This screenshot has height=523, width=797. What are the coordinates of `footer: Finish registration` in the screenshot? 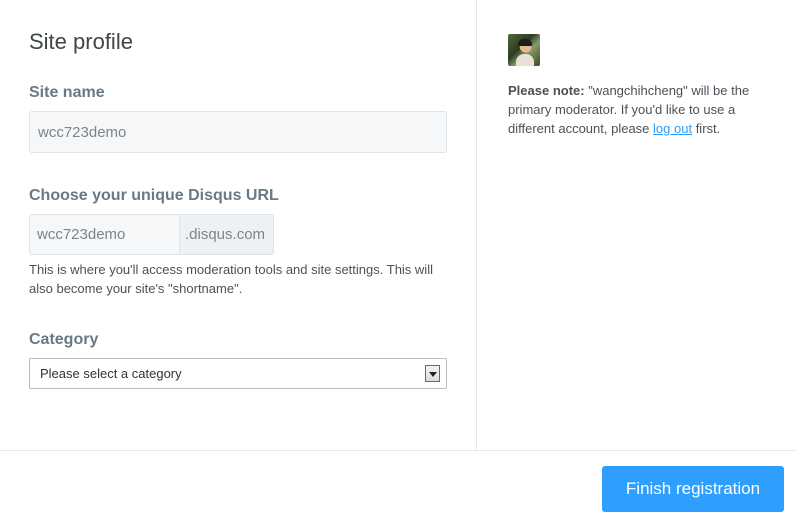 It's located at (398, 486).